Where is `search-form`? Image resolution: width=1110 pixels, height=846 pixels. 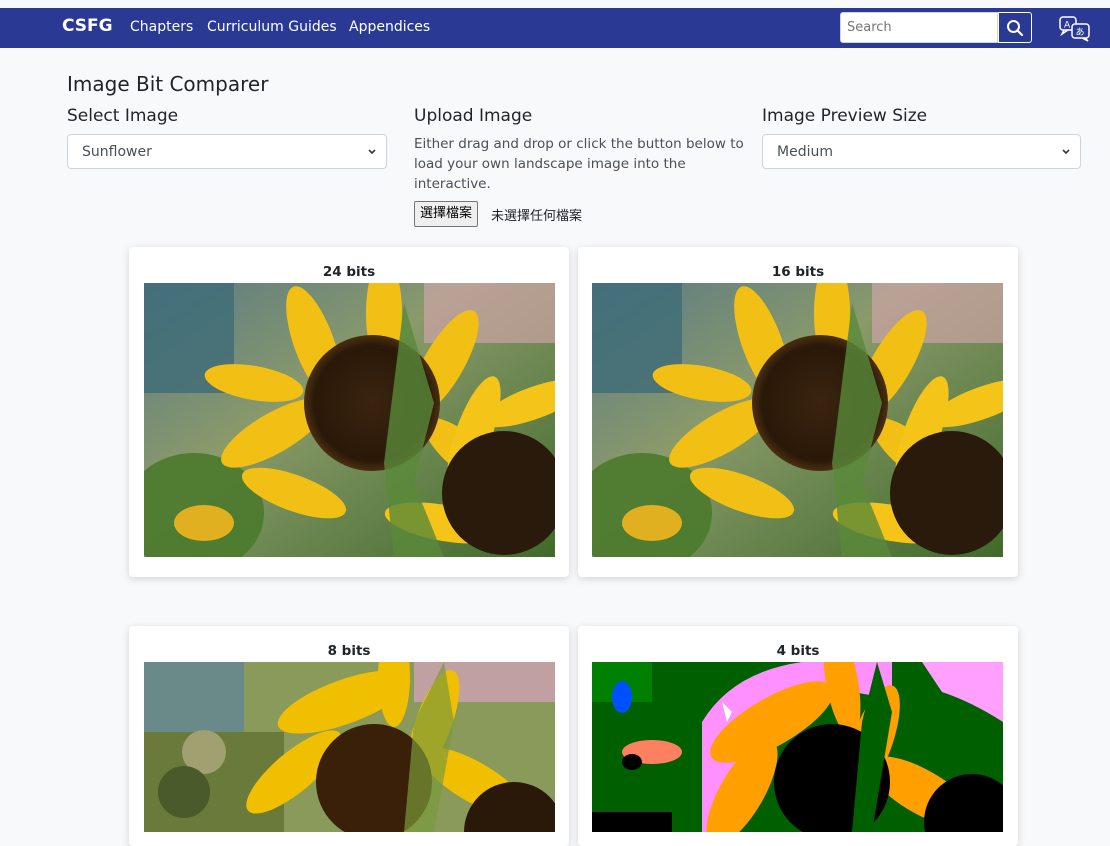
search-form is located at coordinates (936, 27).